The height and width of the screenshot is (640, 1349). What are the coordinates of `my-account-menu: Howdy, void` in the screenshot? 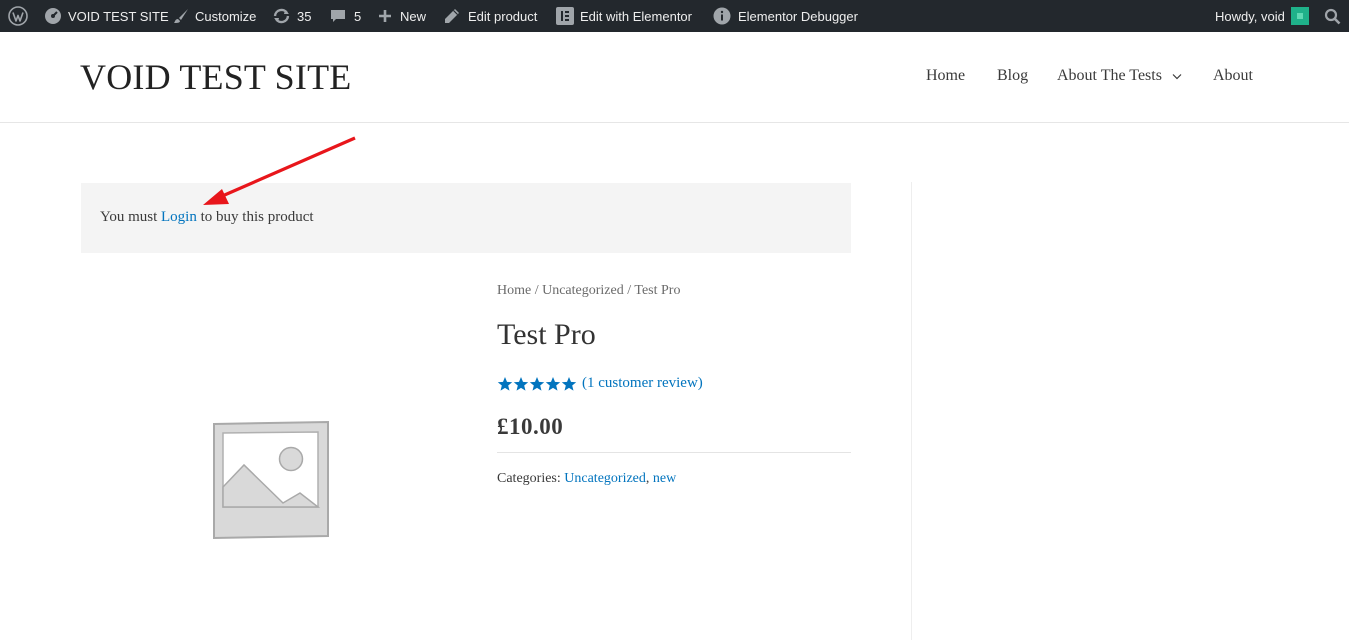 It's located at (1262, 16).